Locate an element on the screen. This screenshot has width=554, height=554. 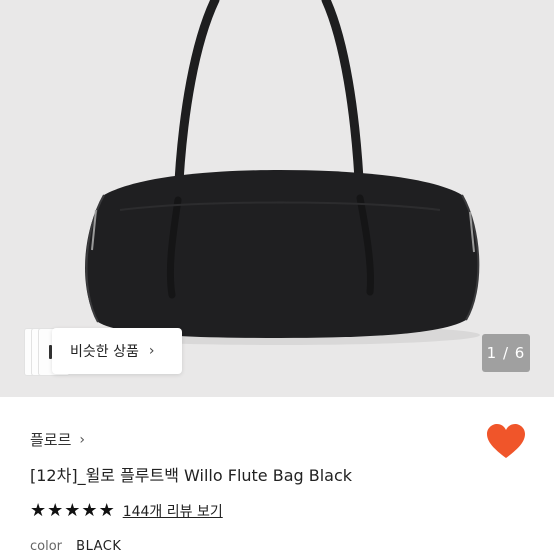
color-label: color is located at coordinates (46, 546).